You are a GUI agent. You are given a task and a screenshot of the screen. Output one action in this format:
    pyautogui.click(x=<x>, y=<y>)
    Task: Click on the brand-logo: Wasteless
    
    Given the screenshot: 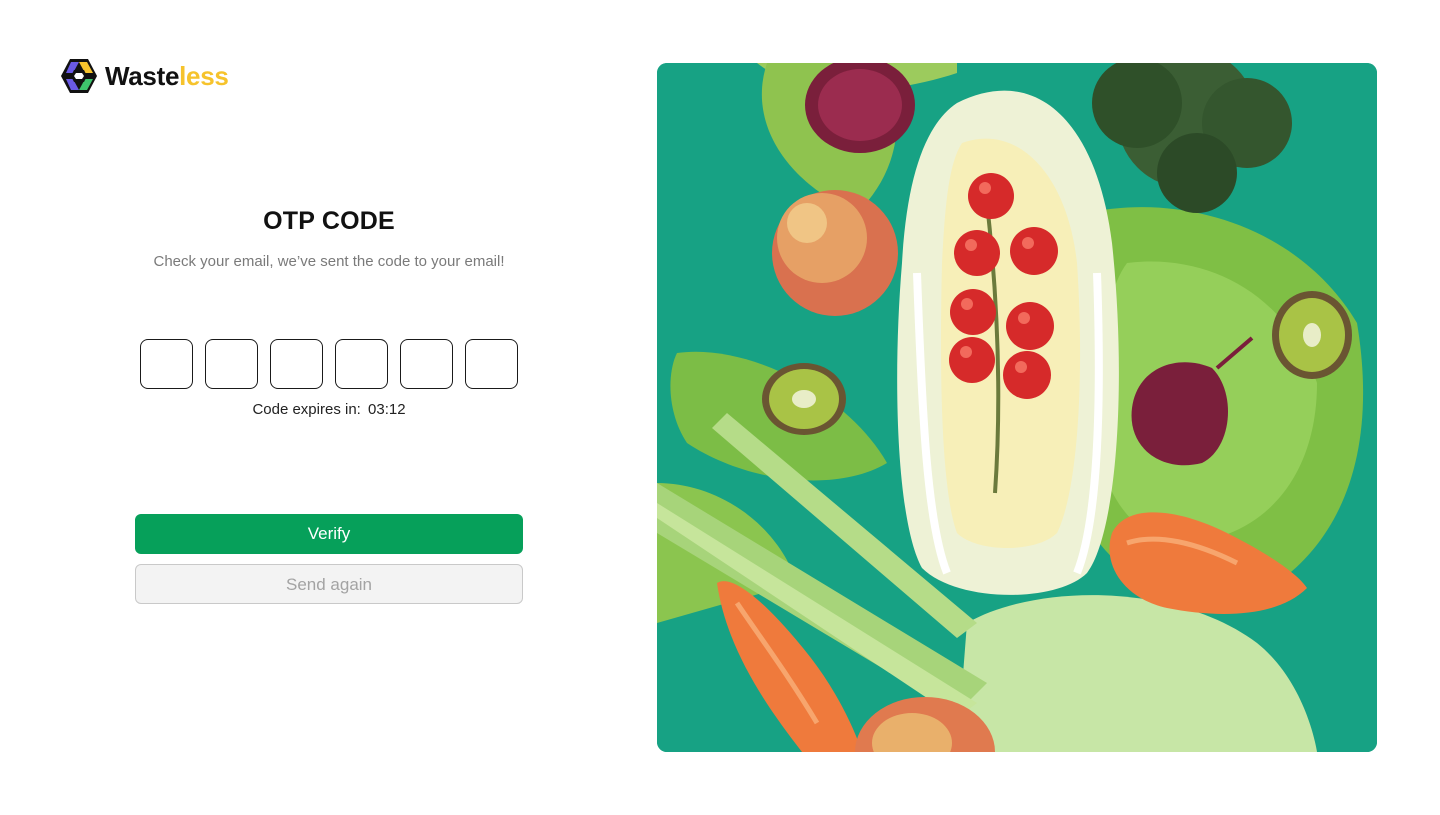 What is the action you would take?
    pyautogui.click(x=144, y=76)
    